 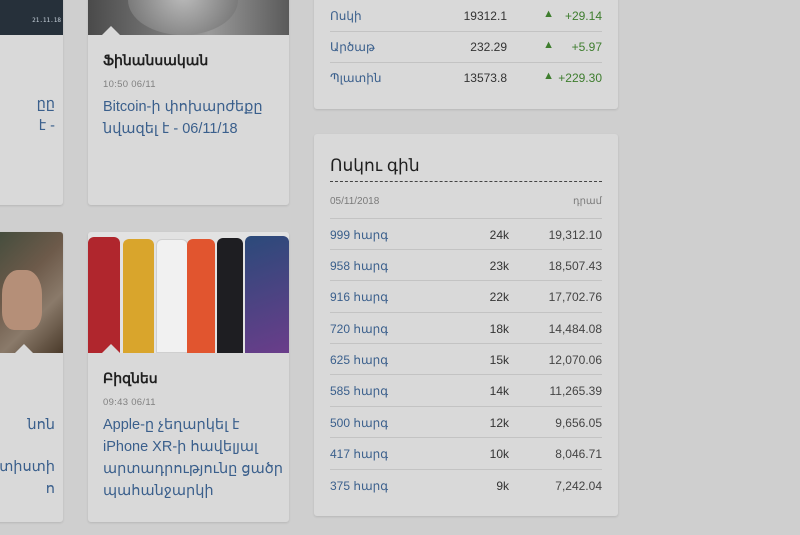 I want to click on partial-article-image, so click(x=31, y=292).